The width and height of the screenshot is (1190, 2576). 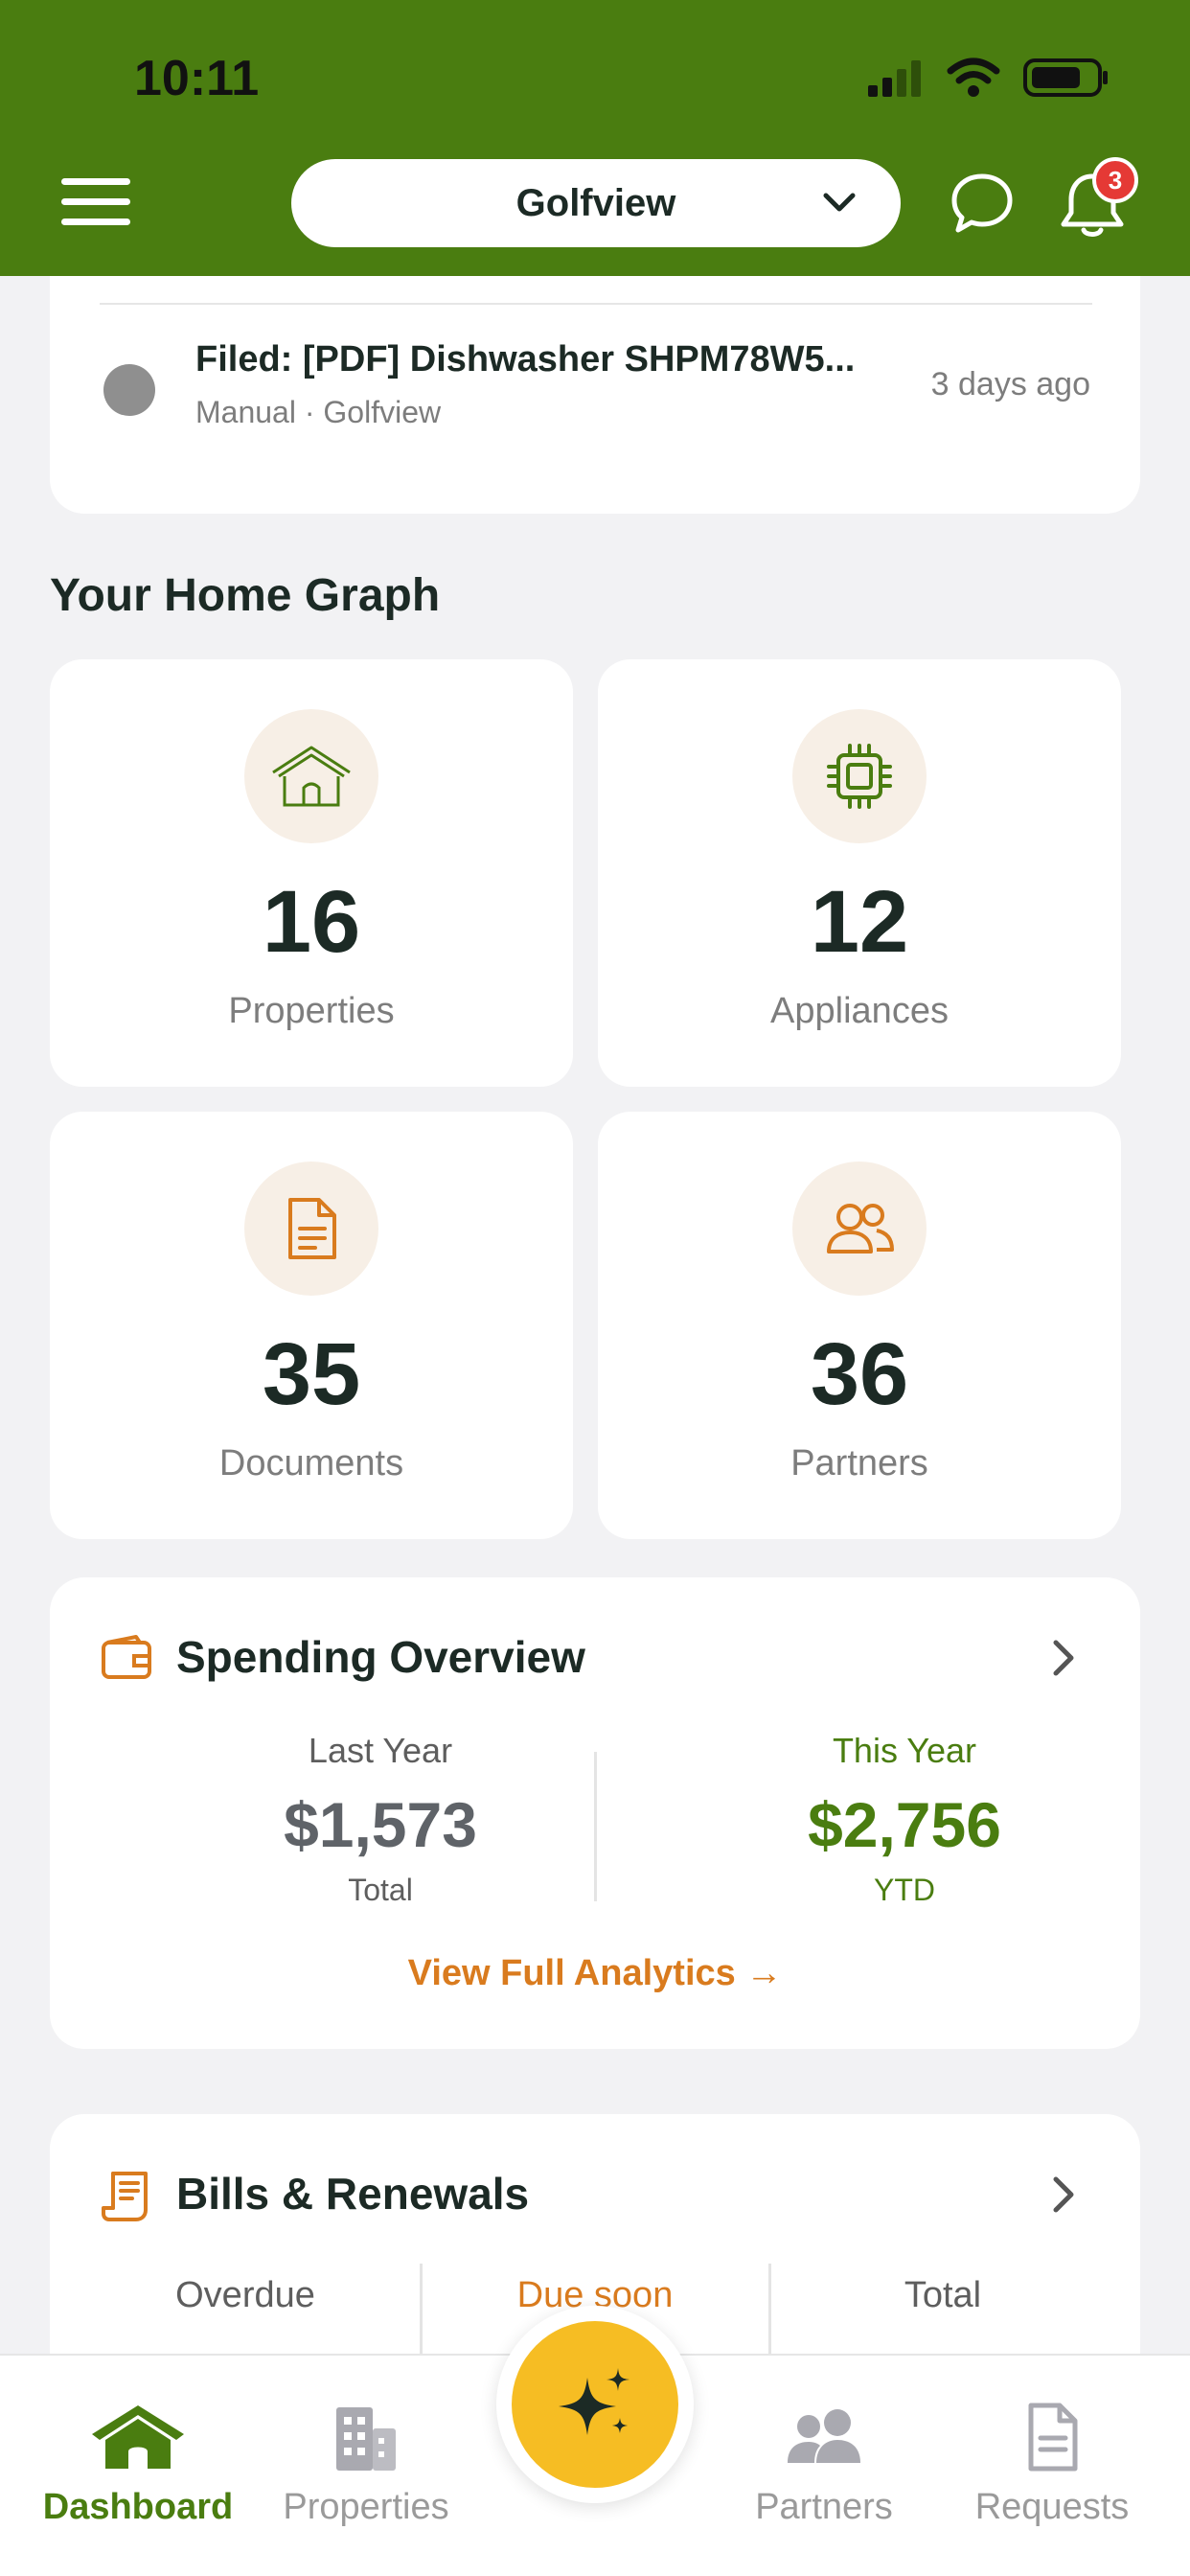 I want to click on bills-col-overdue: Overdue, so click(x=246, y=2295).